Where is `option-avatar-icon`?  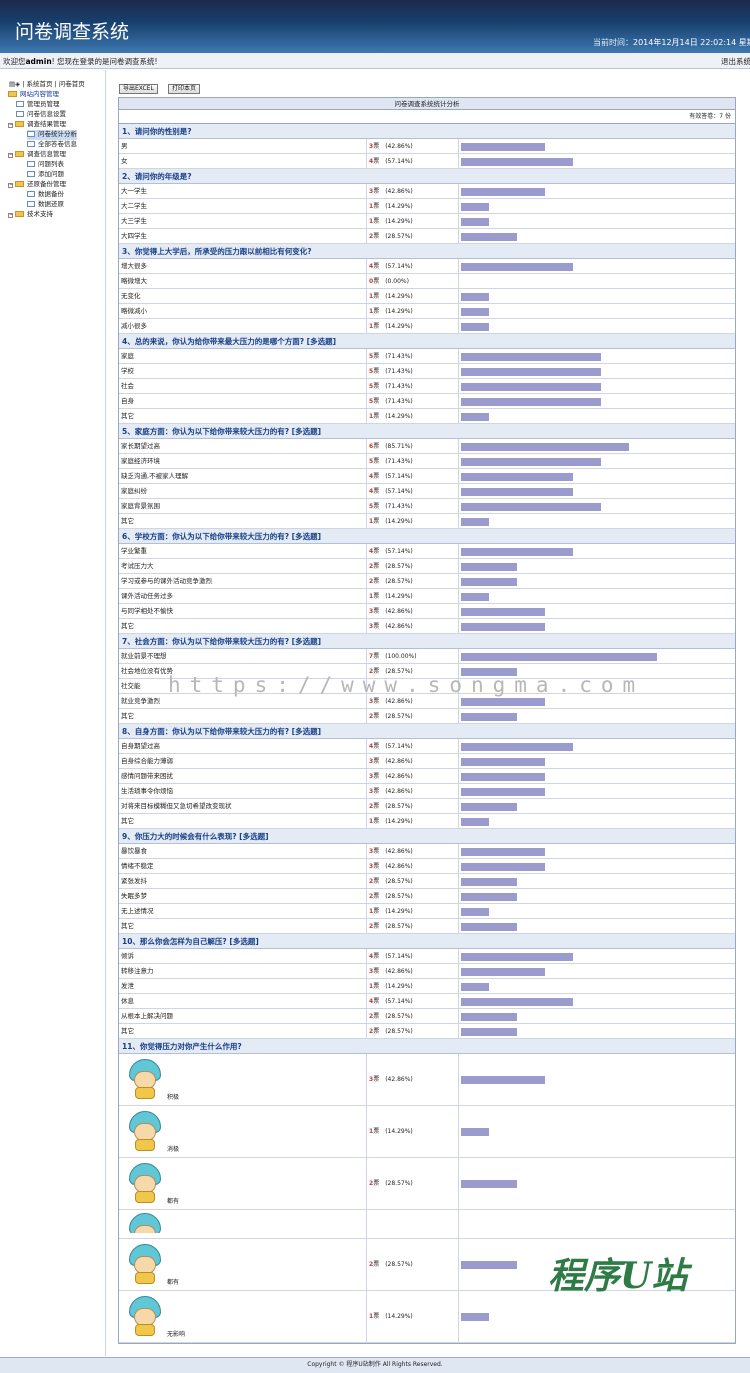
option-avatar-icon is located at coordinates (145, 1131).